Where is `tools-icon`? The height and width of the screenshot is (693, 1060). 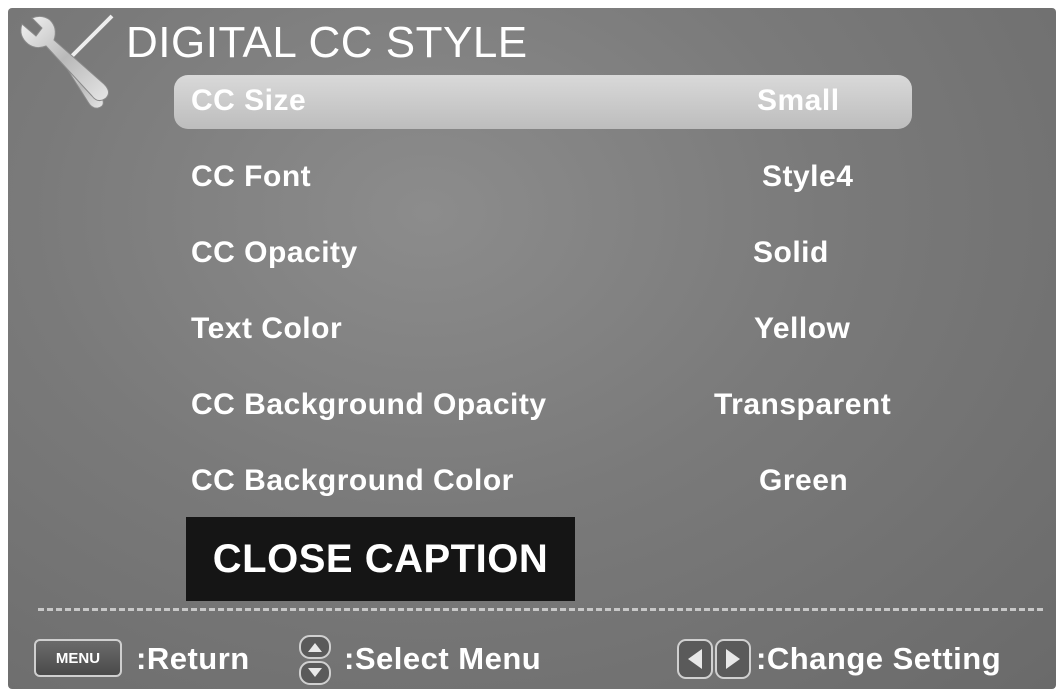 tools-icon is located at coordinates (67, 61).